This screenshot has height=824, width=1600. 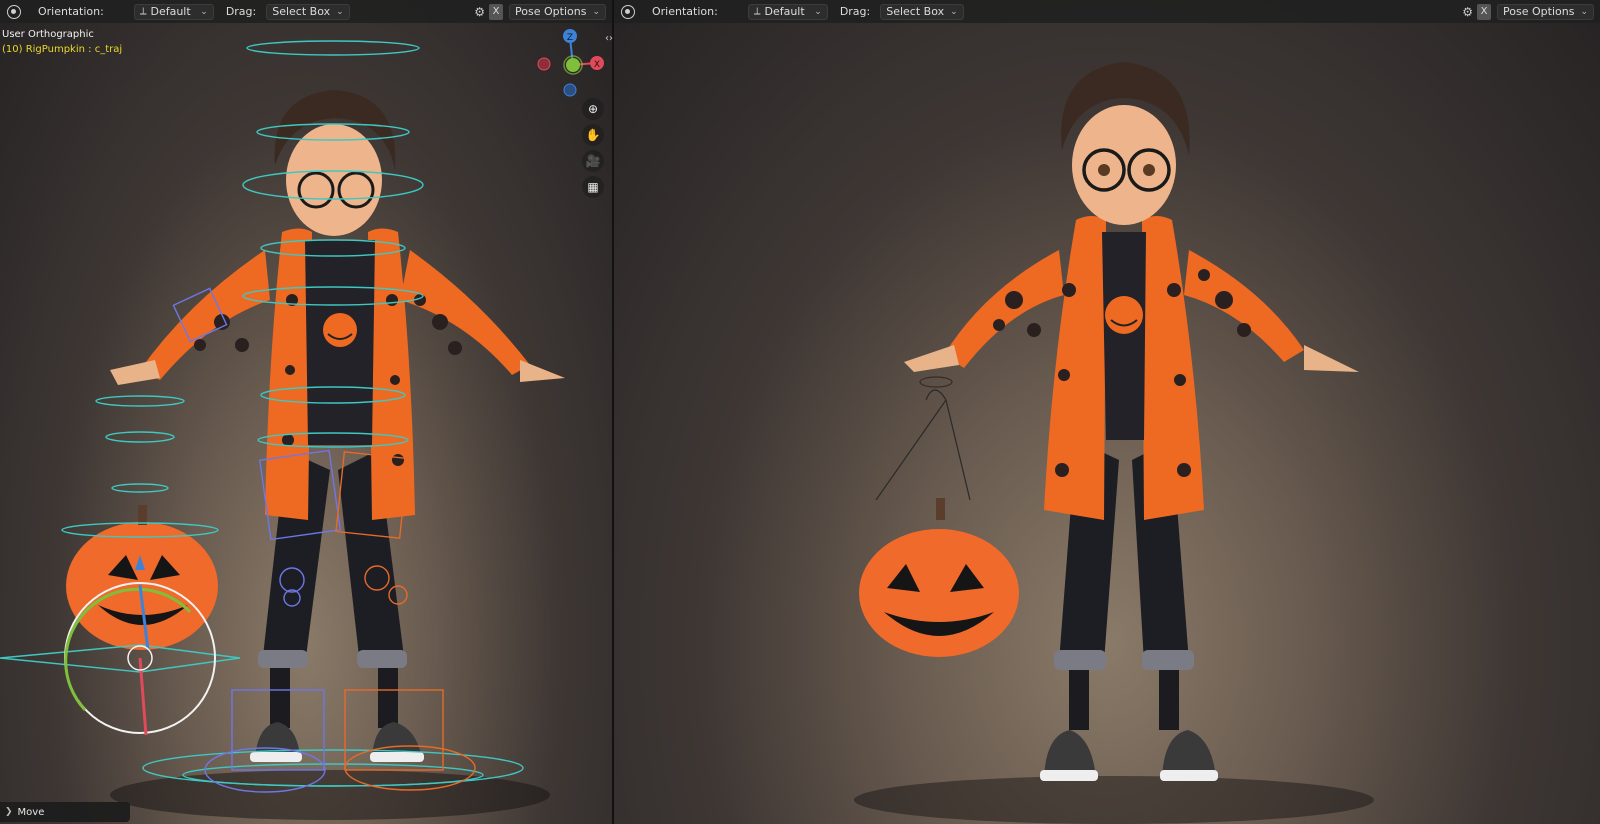 I want to click on zoom-icon: ⊕, so click(x=593, y=109).